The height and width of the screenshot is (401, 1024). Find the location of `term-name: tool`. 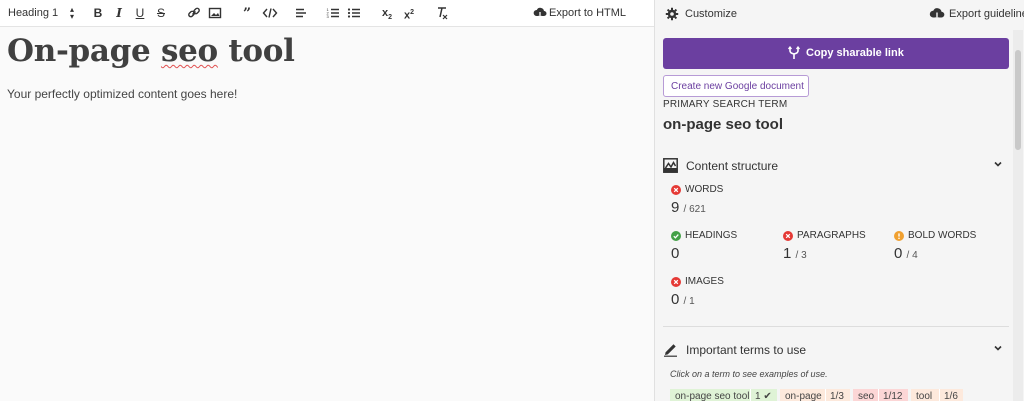

term-name: tool is located at coordinates (925, 395).